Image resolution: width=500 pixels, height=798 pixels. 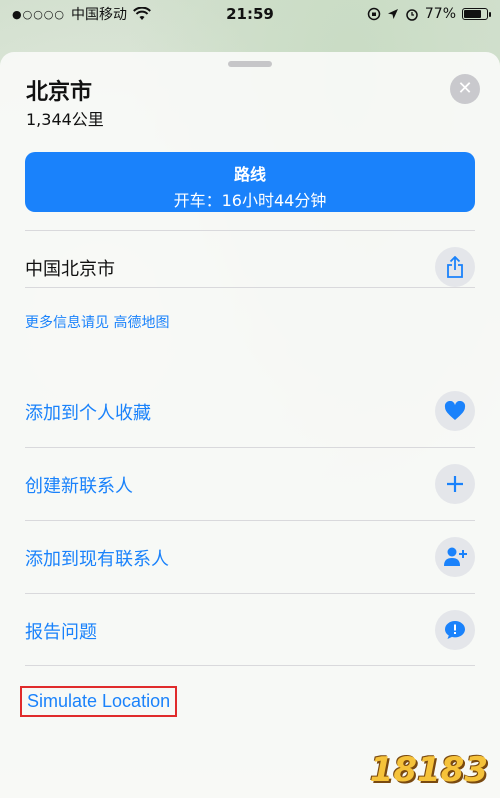 I want to click on add-existing-contact-button, so click(x=455, y=557).